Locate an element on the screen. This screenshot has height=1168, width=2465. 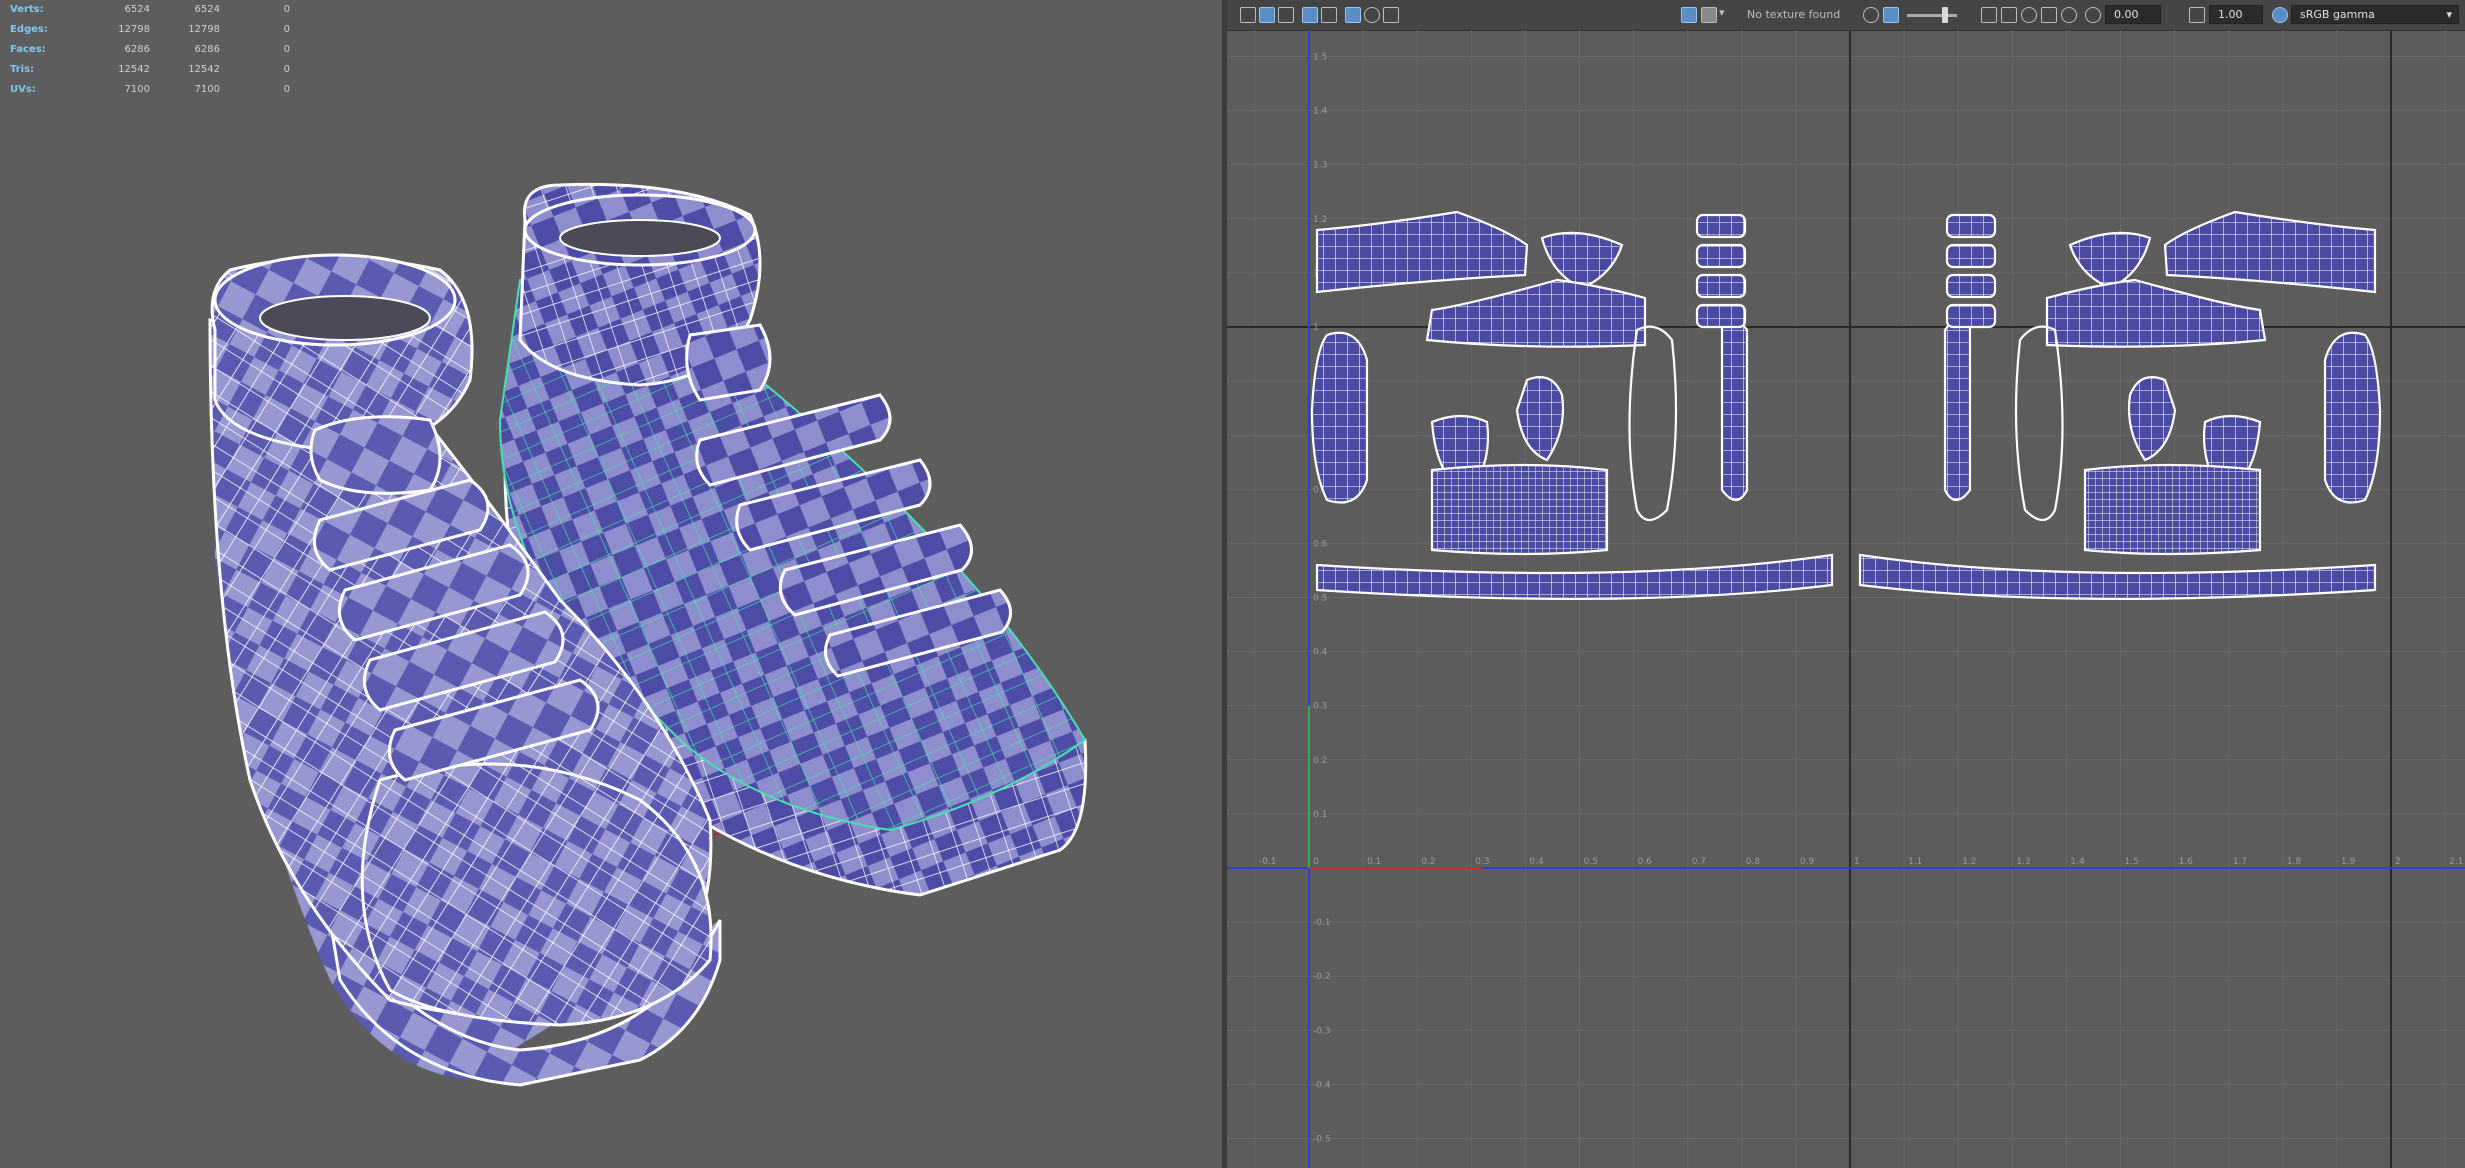
uv-shells is located at coordinates (1846, 405).